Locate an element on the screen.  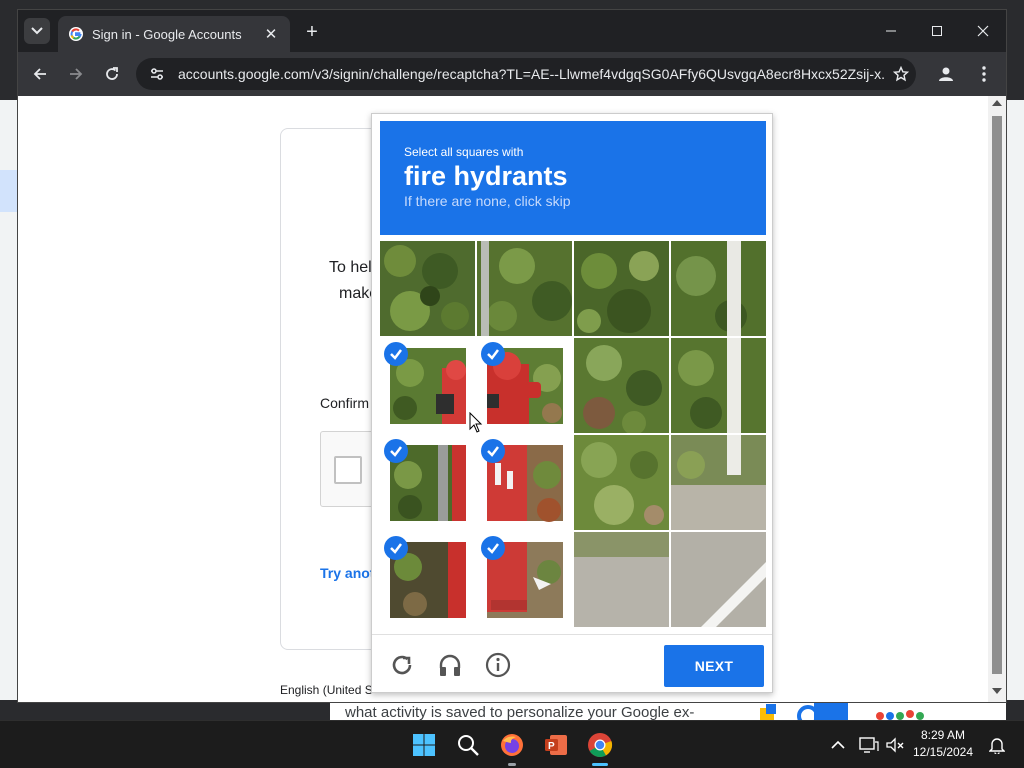
forward-button is located at coordinates (76, 74).